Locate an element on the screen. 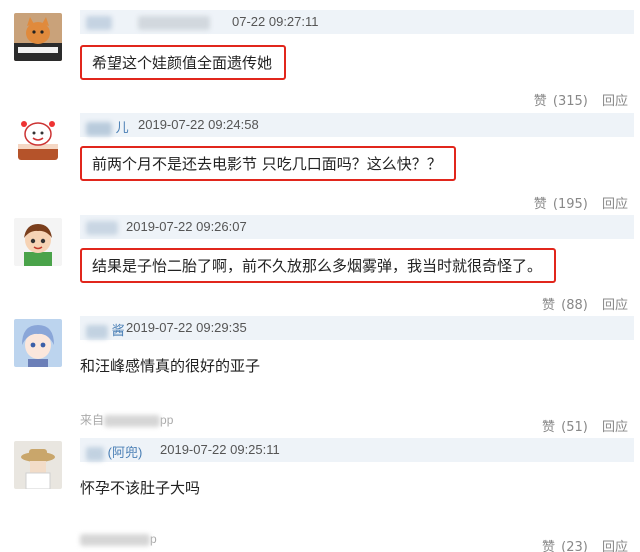 This screenshot has height=552, width=640. like-button: 赞 (195) is located at coordinates (560, 204).